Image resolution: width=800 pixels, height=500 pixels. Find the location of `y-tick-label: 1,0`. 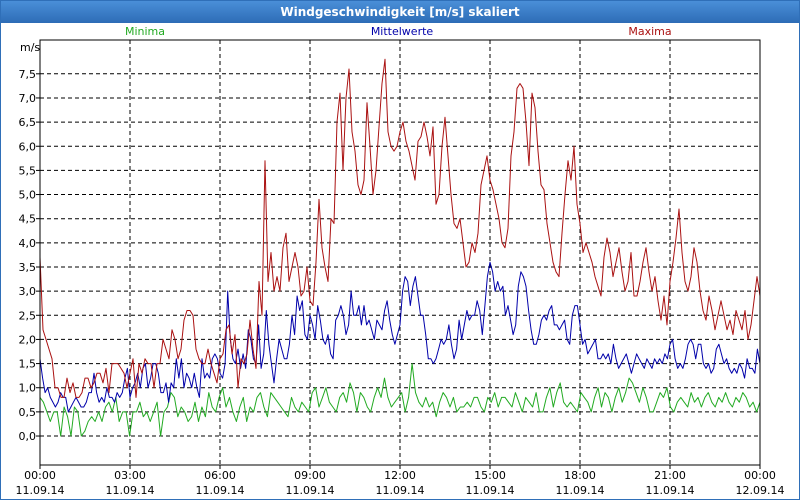

y-tick-label: 1,0 is located at coordinates (28, 388).